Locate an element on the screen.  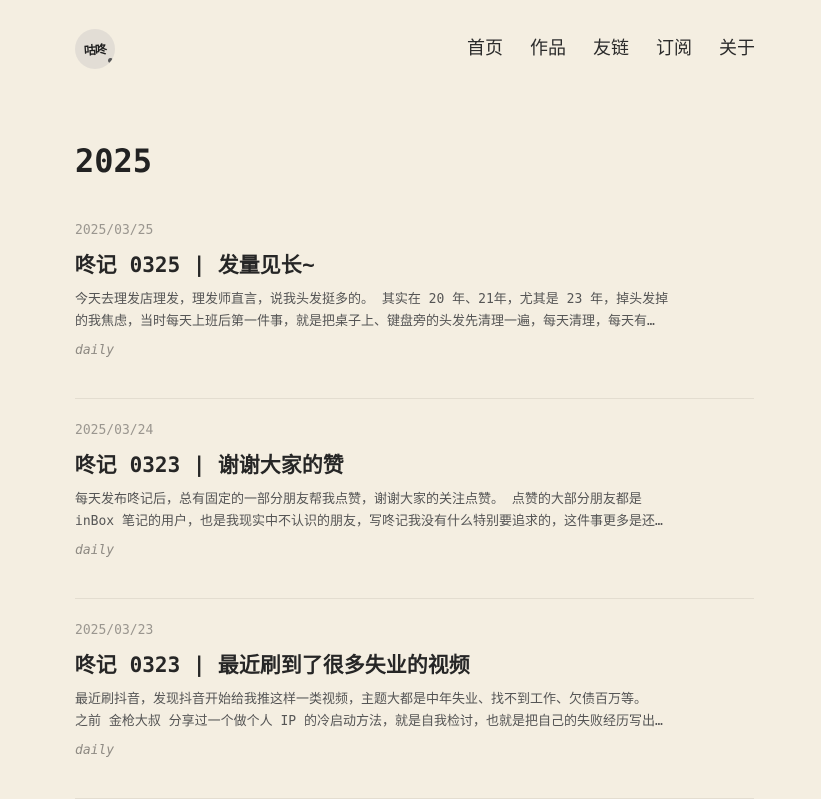
nav-item-subscribe: 订阅 is located at coordinates (674, 49).